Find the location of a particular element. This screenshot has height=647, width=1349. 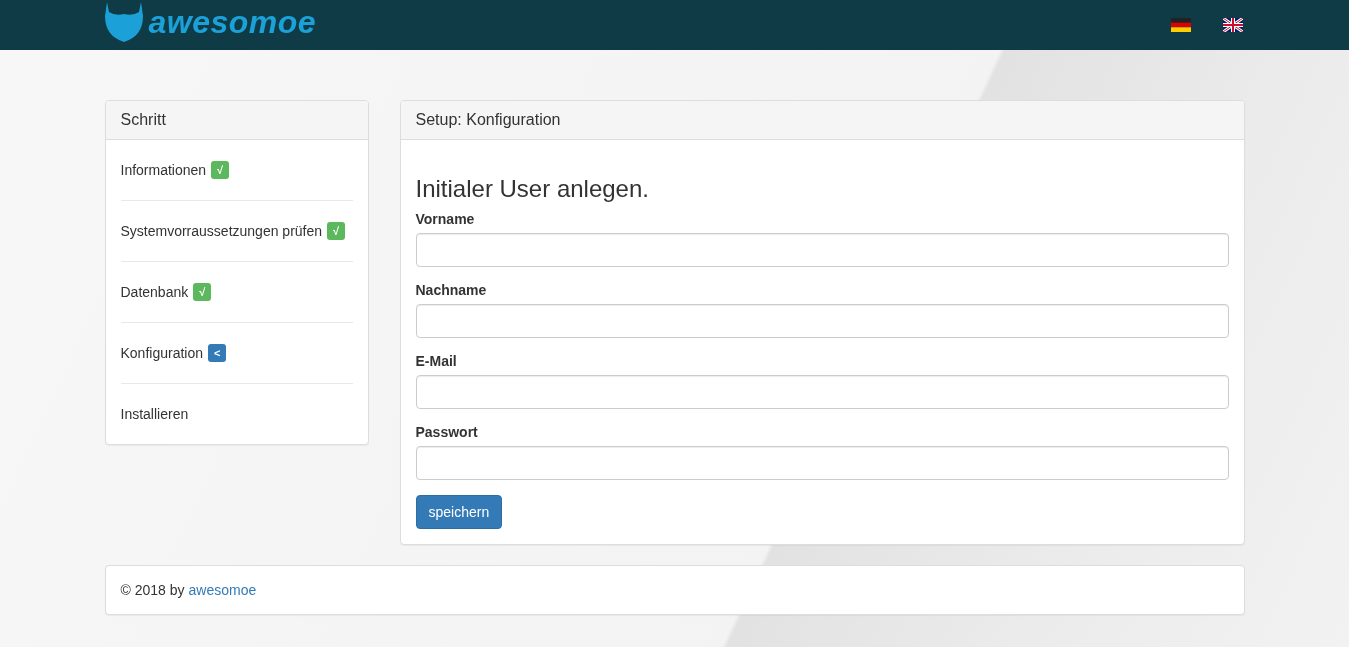

field-label: Vorname is located at coordinates (445, 219).